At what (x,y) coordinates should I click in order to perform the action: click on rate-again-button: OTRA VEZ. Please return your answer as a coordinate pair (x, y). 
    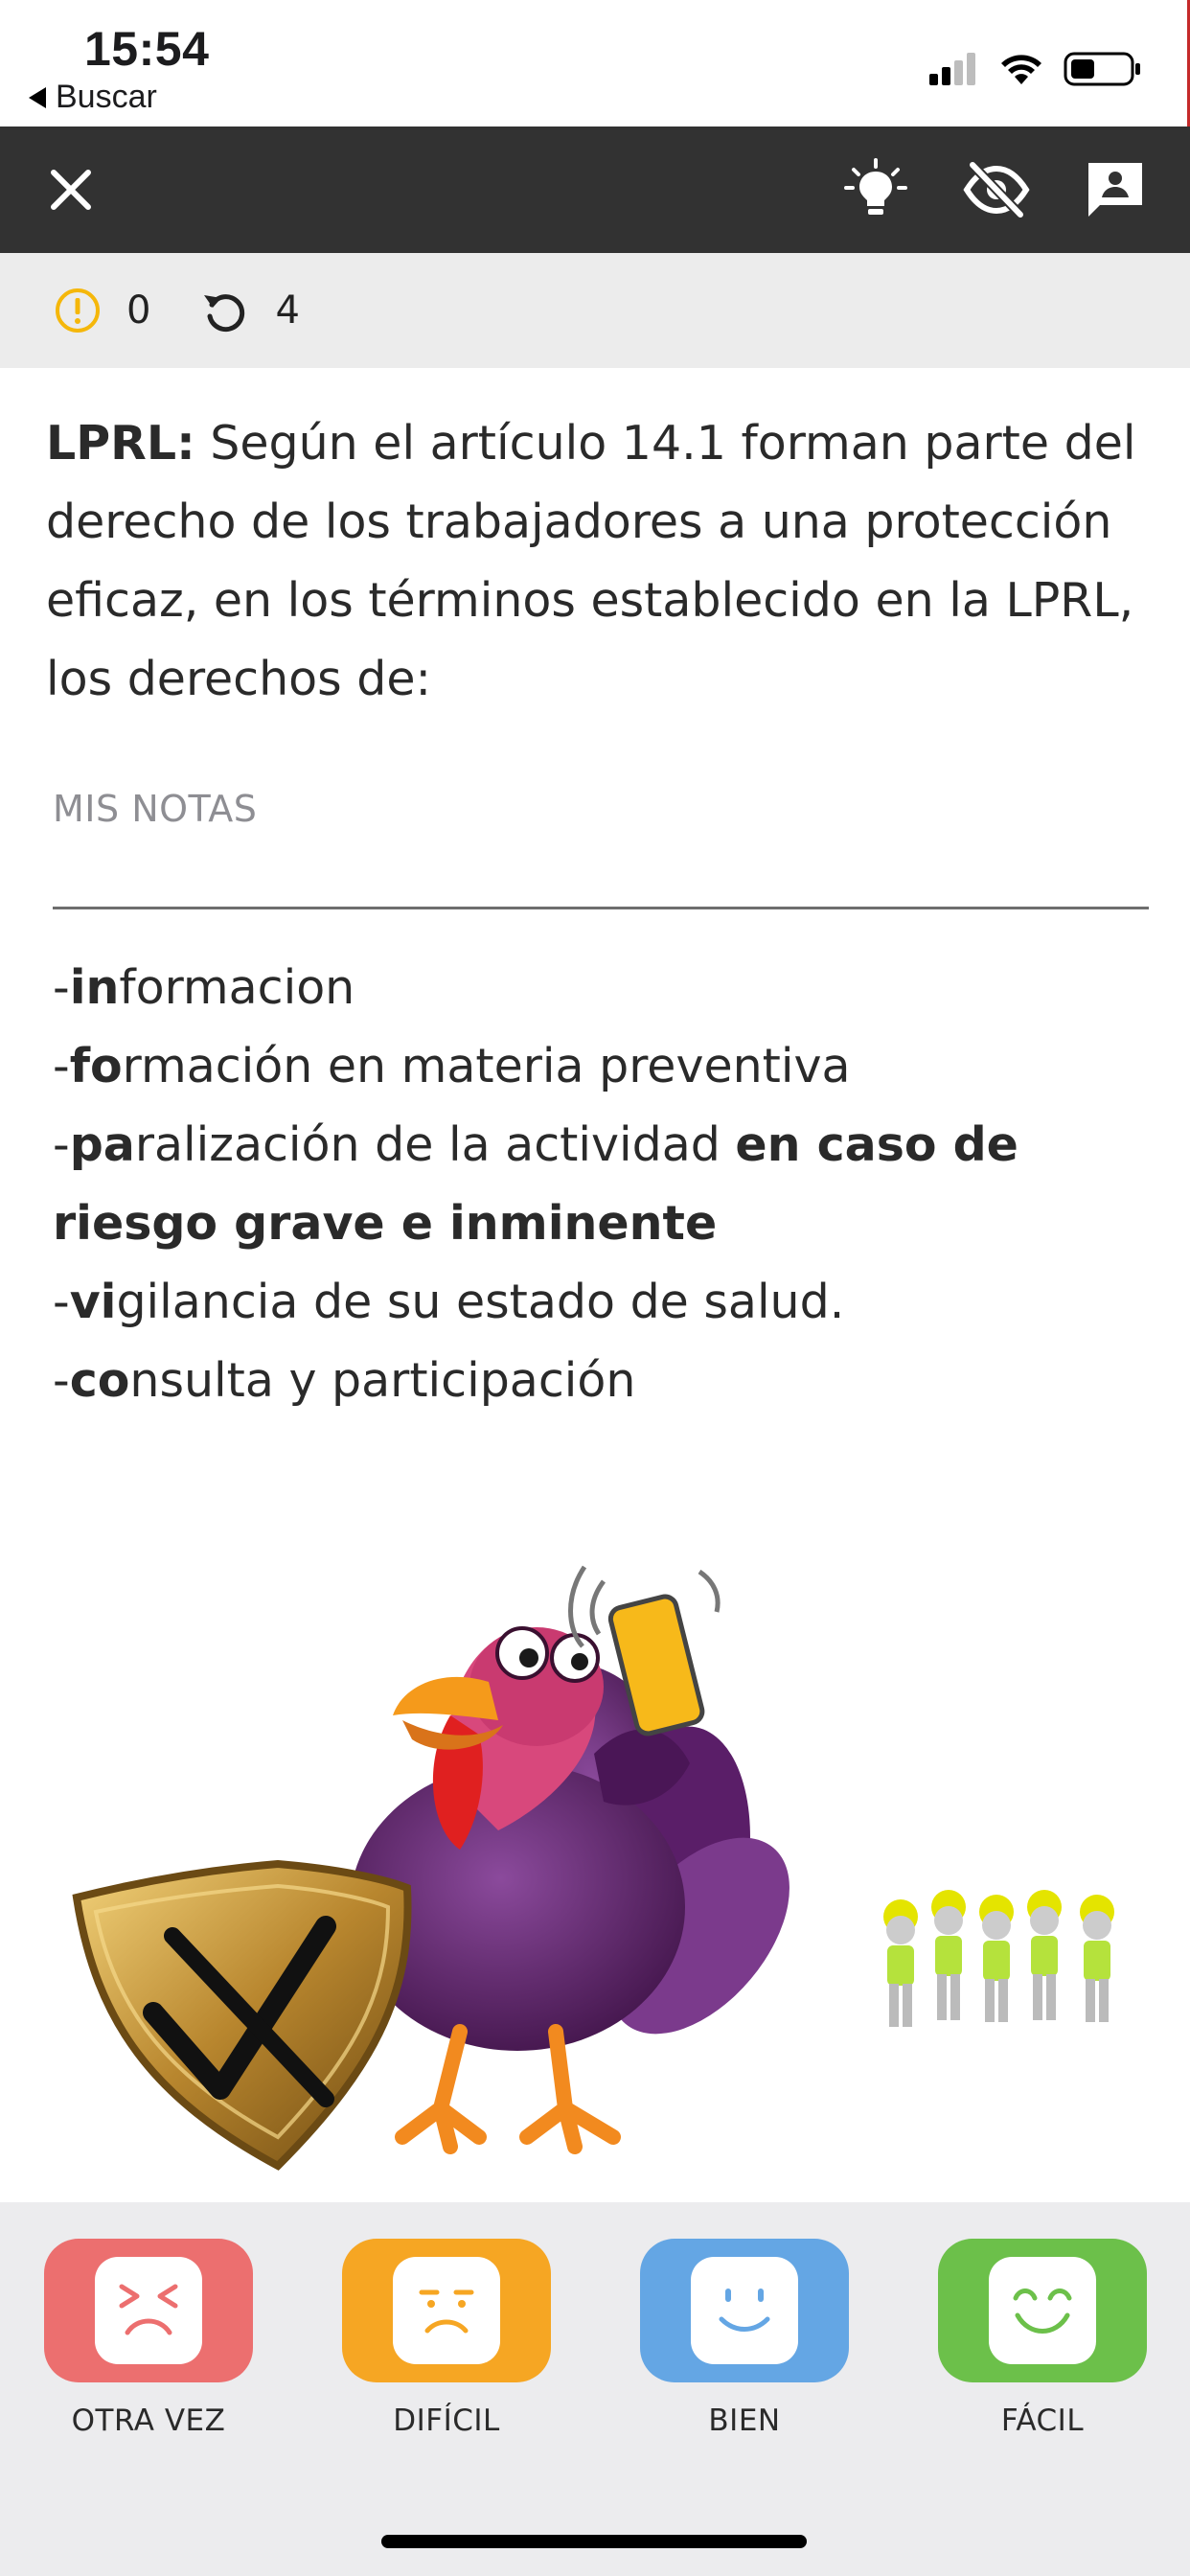
    Looking at the image, I should click on (148, 2338).